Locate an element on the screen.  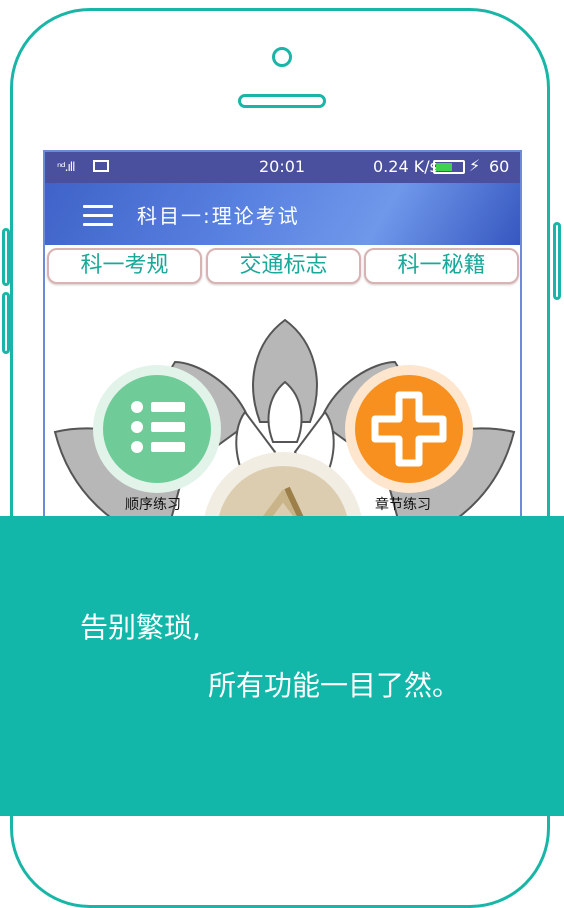
battery-percent: 60 is located at coordinates (499, 166).